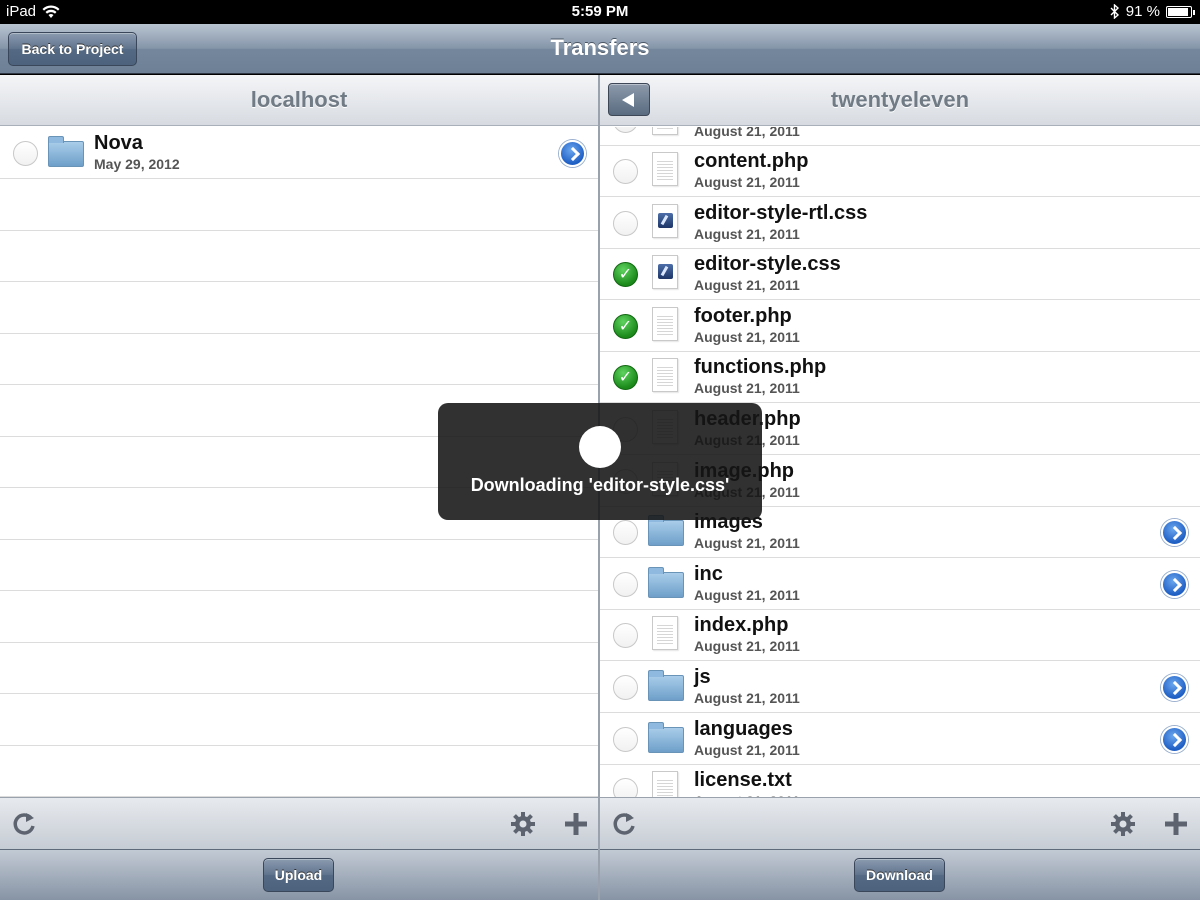 The image size is (1200, 900). I want to click on list-item: license.txtAugust 21, 2011, so click(900, 780).